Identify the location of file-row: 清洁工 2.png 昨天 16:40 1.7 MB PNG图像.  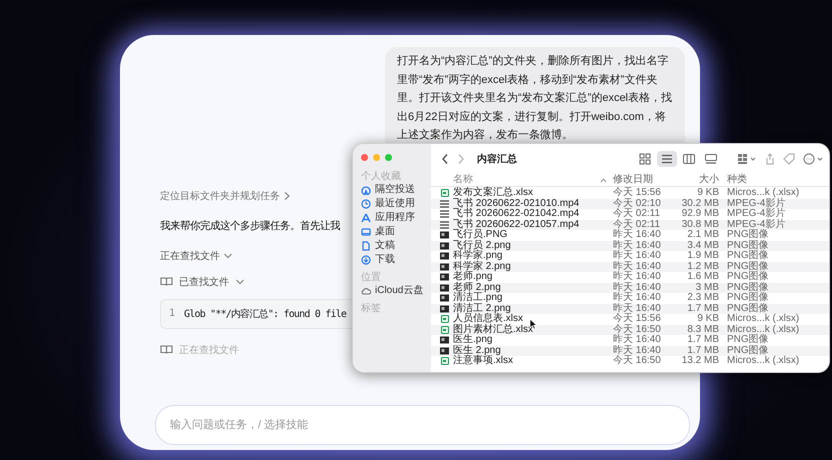
(630, 309).